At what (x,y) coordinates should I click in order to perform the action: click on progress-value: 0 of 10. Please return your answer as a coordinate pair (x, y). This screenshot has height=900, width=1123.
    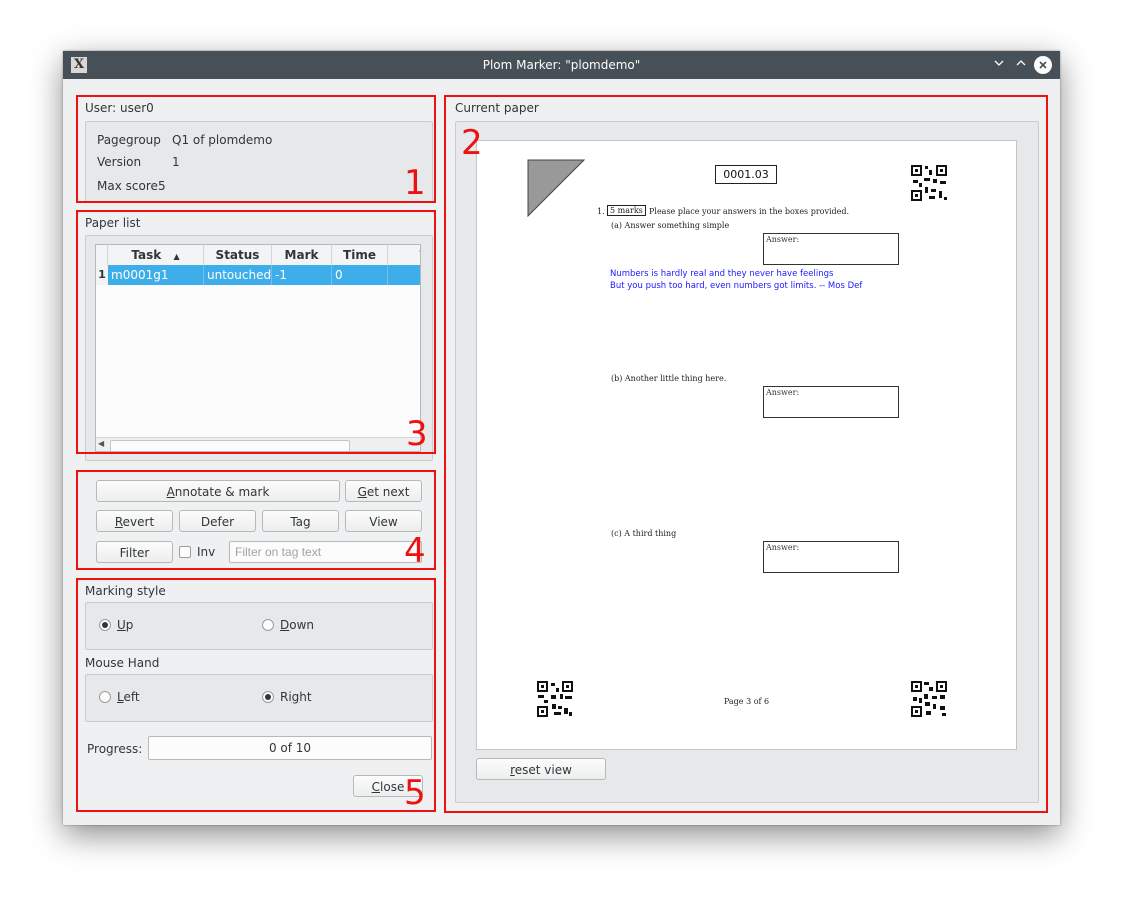
    Looking at the image, I should click on (290, 748).